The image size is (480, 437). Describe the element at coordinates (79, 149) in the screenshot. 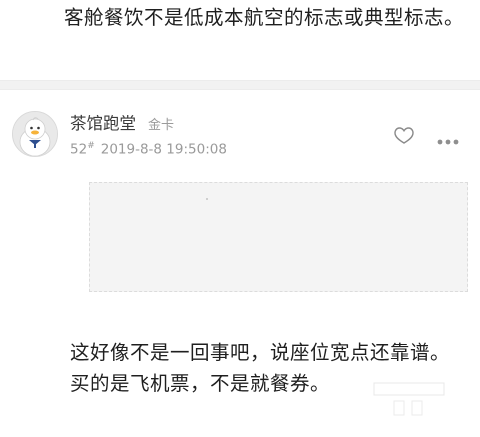

I see `floor-number: 52` at that location.